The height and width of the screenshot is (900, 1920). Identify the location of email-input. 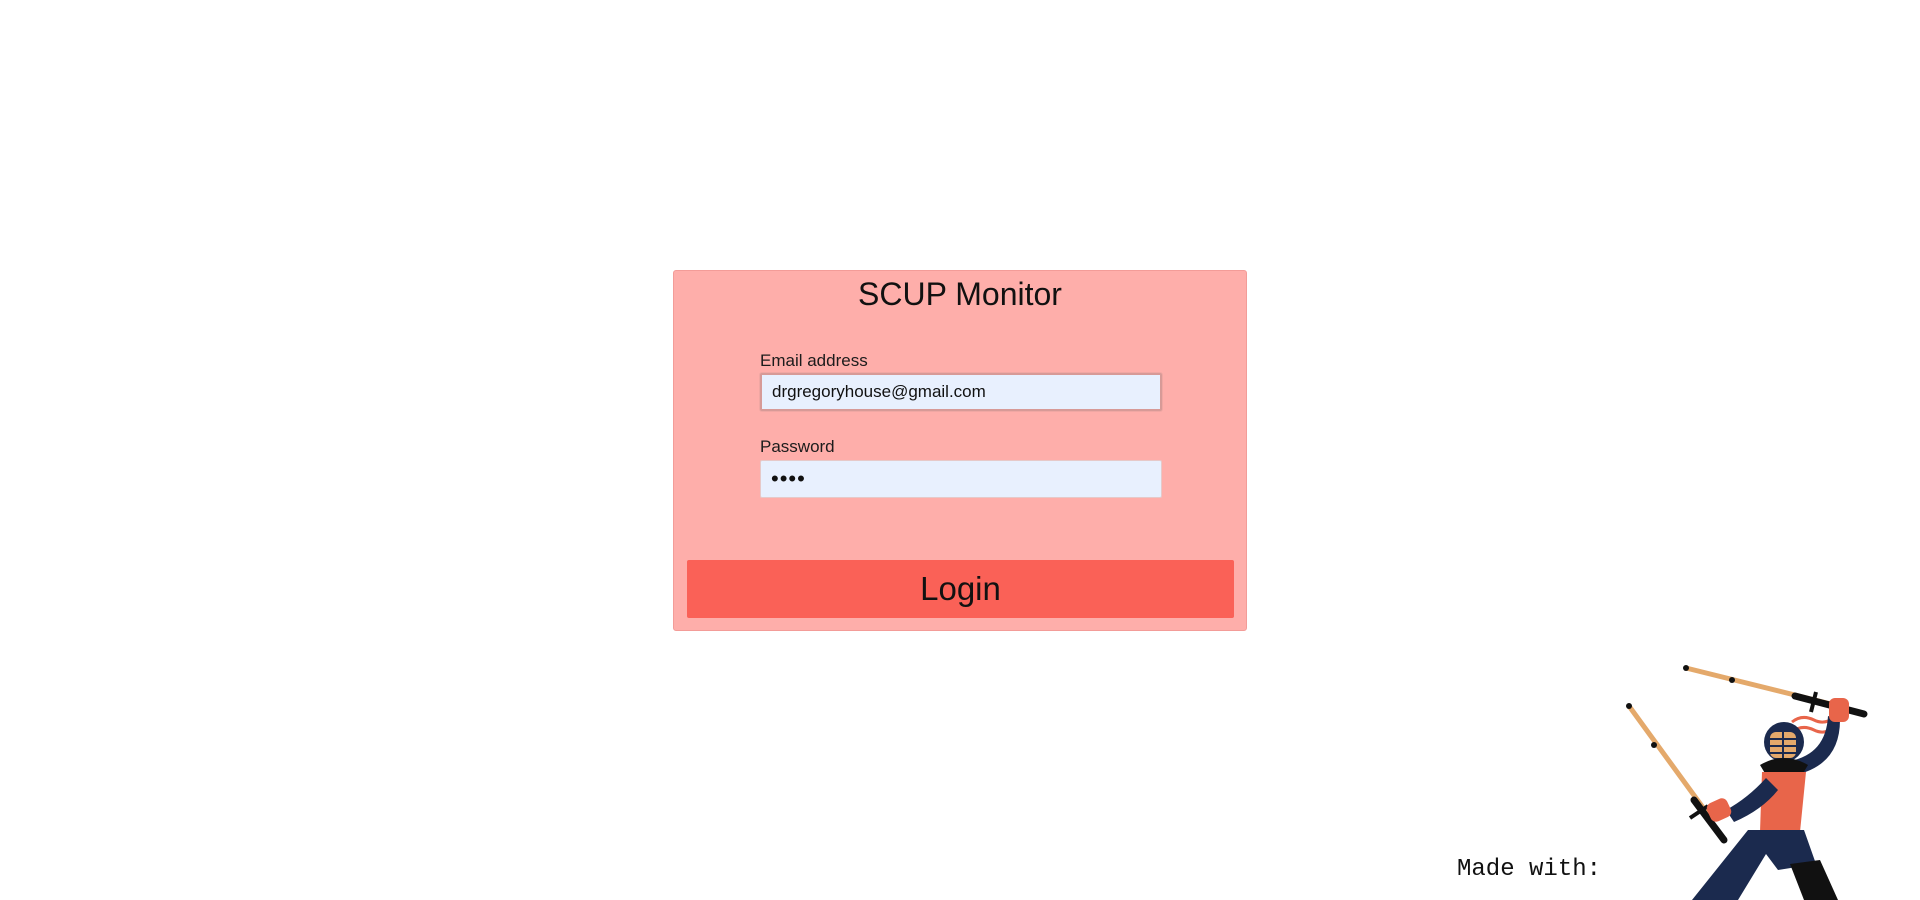
(961, 392).